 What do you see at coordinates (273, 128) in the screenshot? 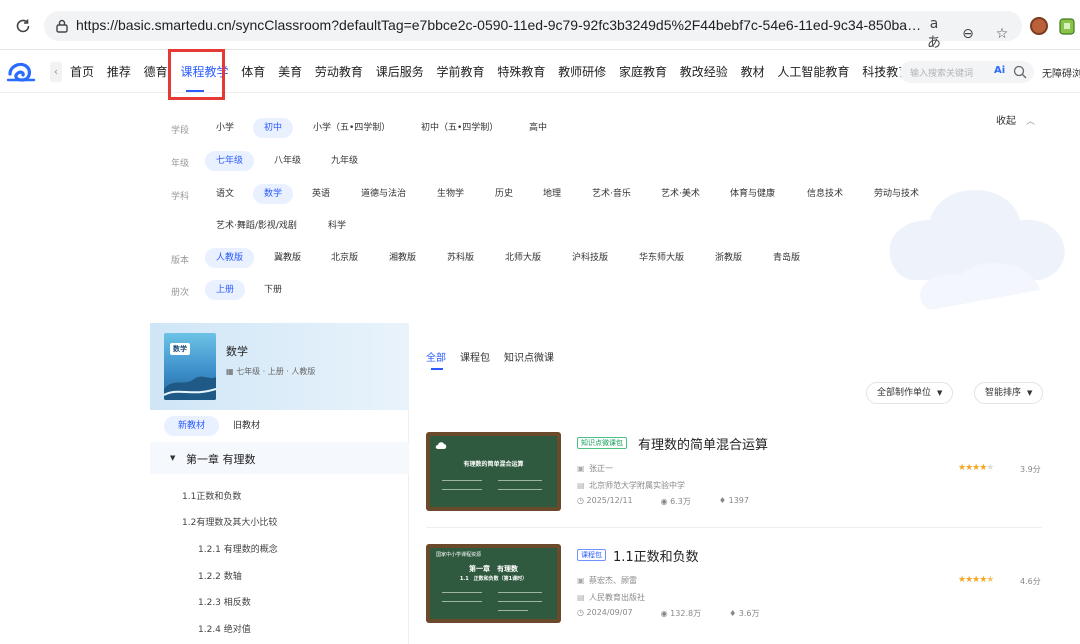
I see `filter-stage-option-selected: 初中` at bounding box center [273, 128].